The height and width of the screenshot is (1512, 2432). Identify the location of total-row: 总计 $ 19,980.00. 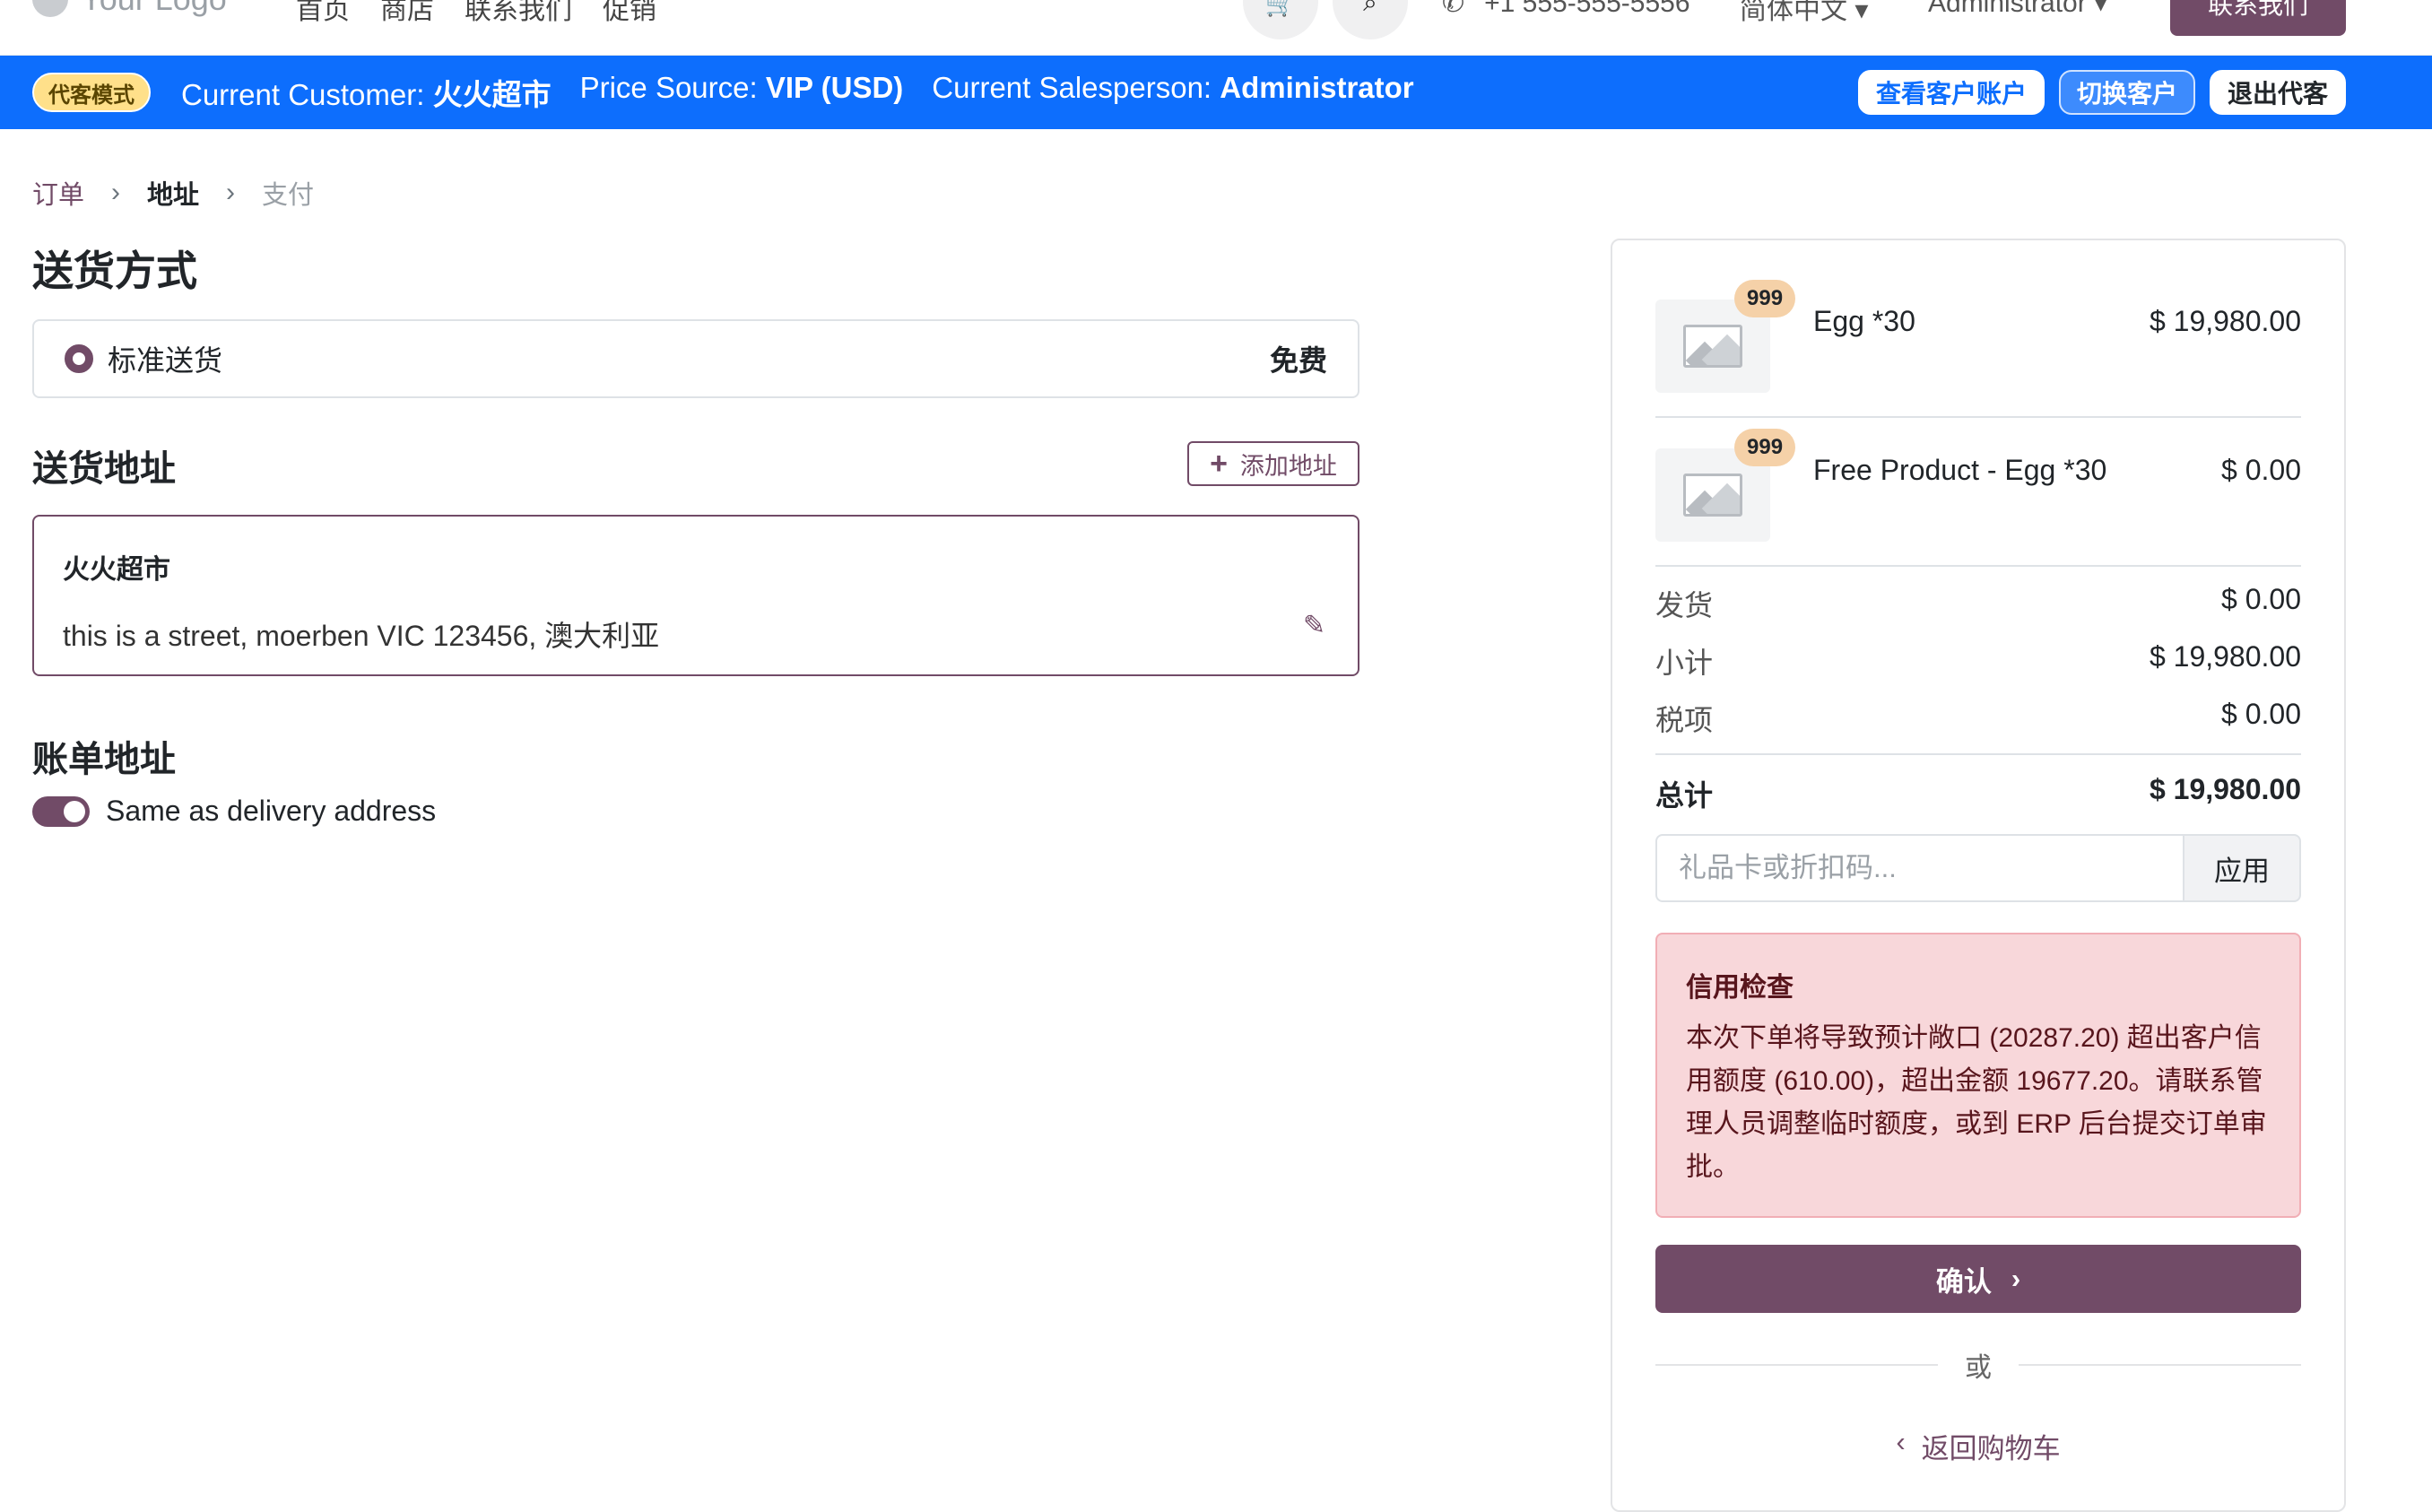
(1978, 794).